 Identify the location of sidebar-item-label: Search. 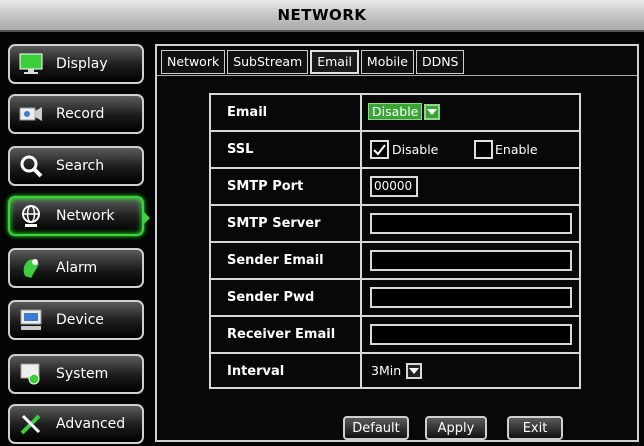
(80, 166).